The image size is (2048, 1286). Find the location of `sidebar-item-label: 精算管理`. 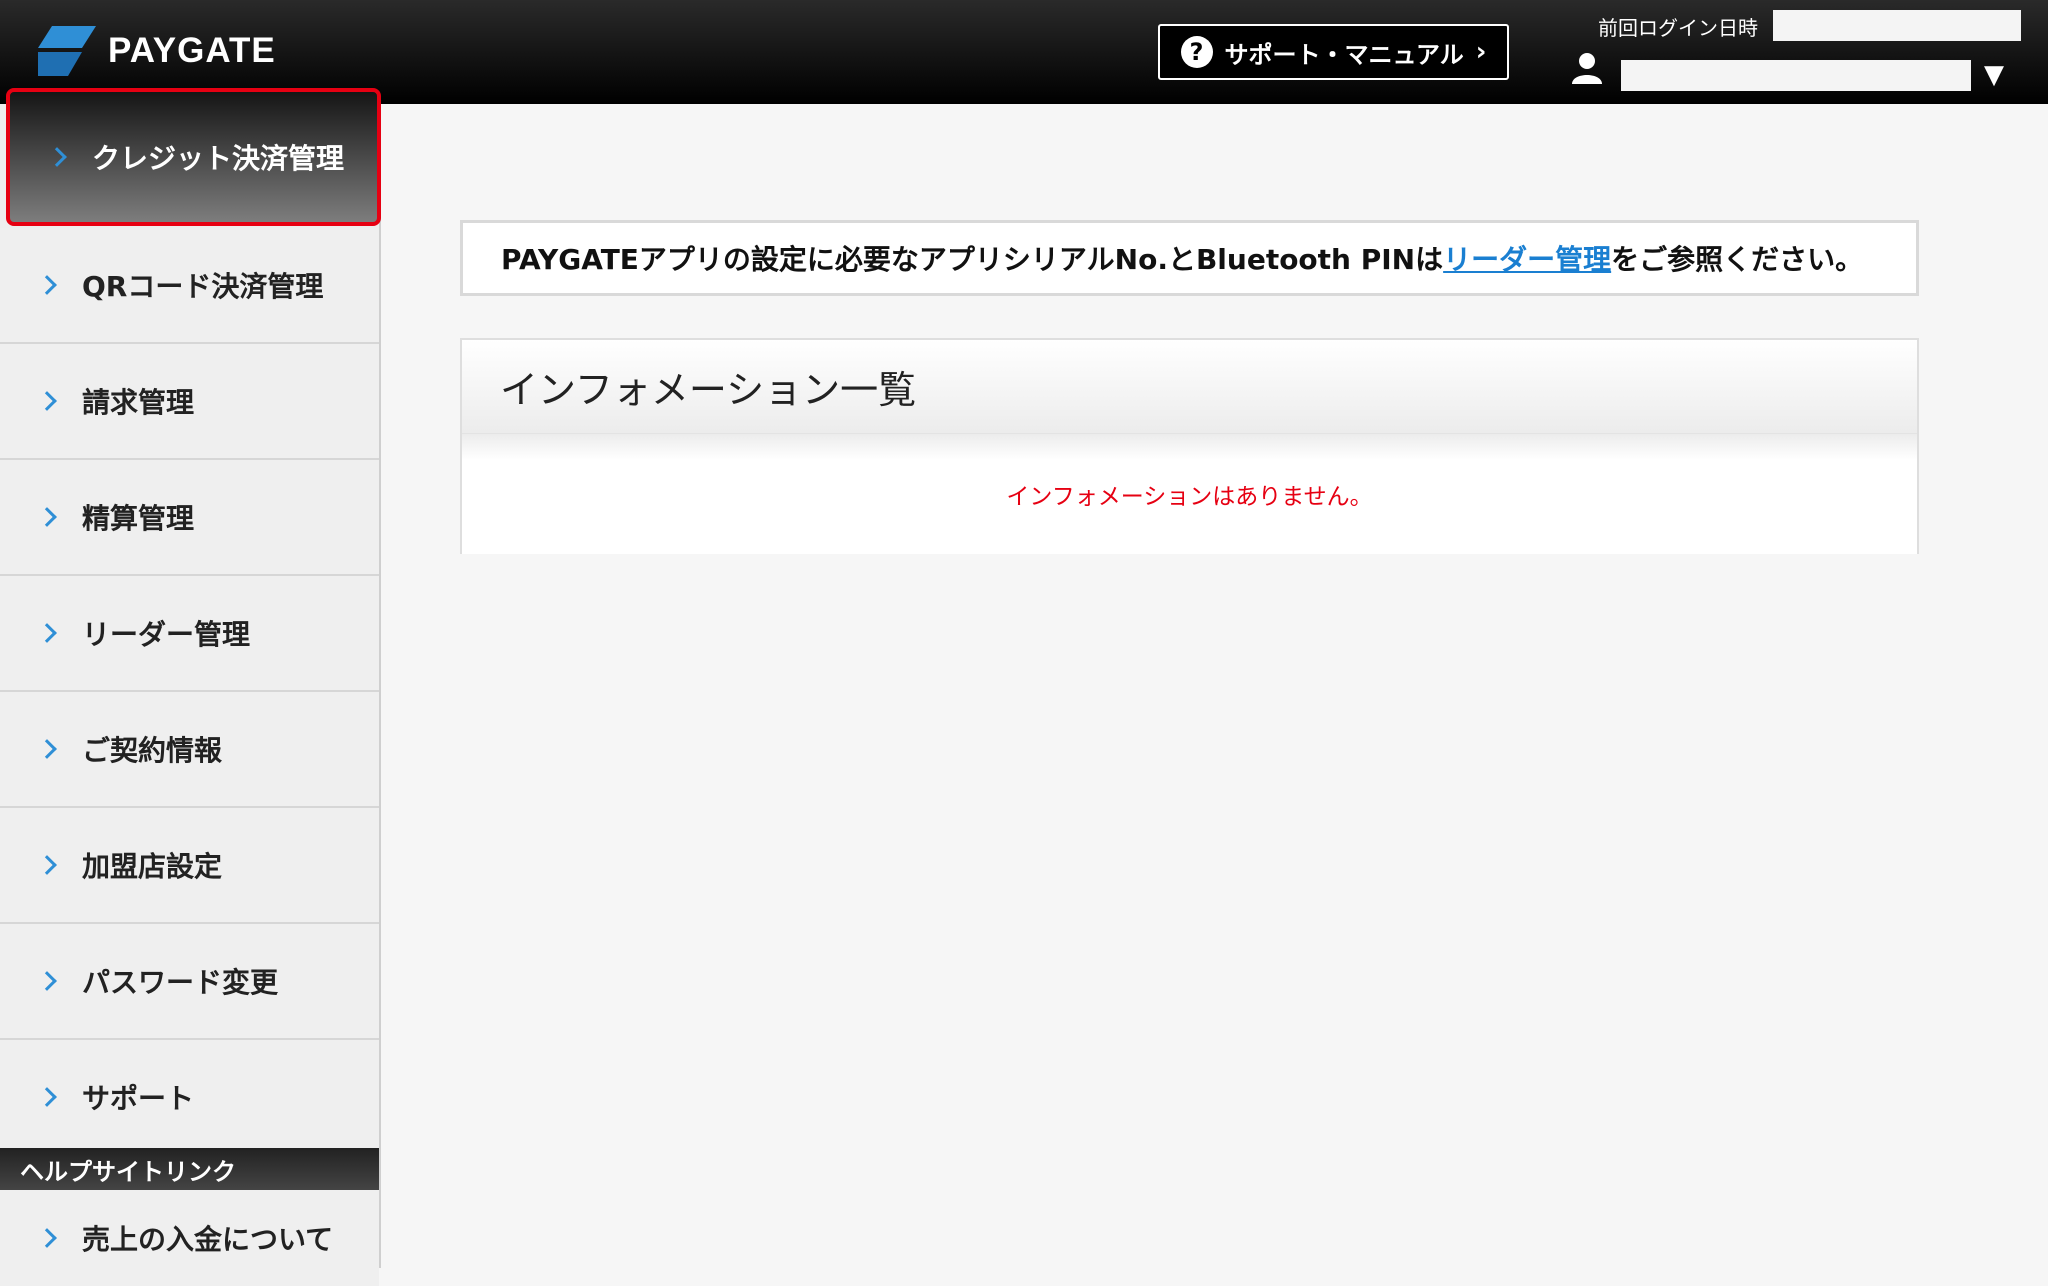

sidebar-item-label: 精算管理 is located at coordinates (138, 518).